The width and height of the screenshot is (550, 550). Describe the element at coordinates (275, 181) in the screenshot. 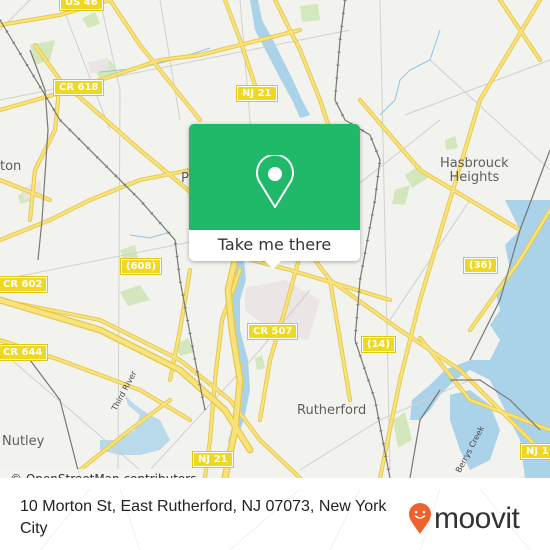

I see `location-pin-icon` at that location.